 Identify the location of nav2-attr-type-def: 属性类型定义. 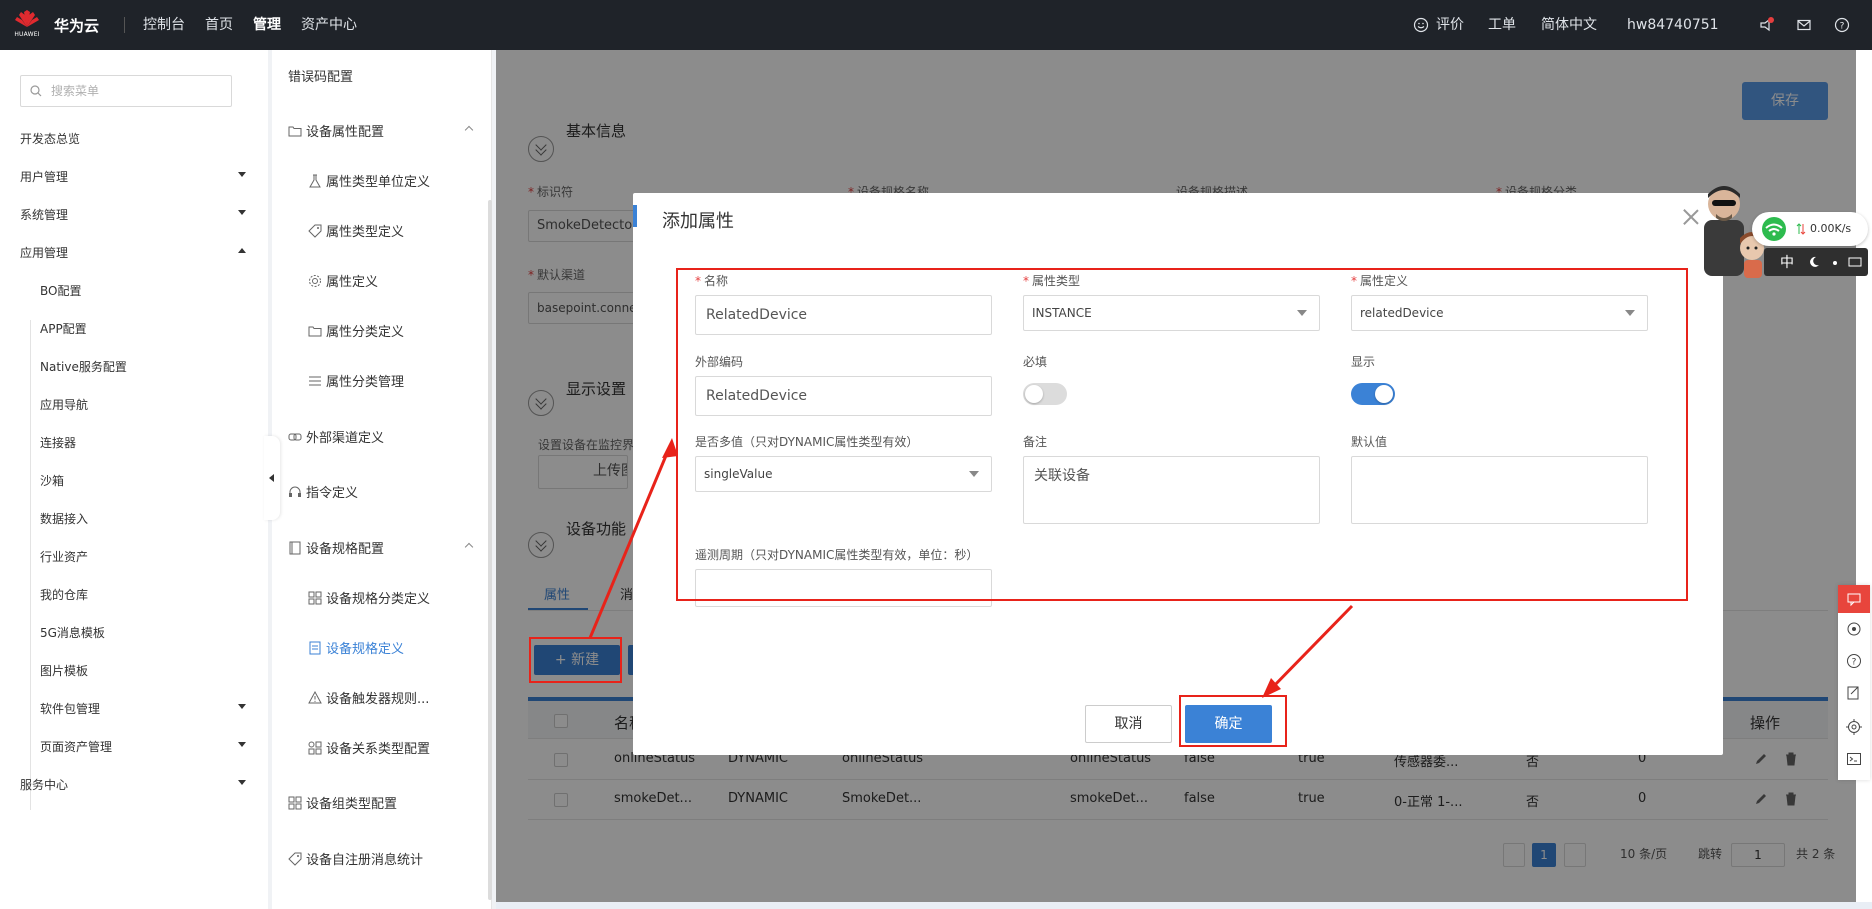
(403, 230).